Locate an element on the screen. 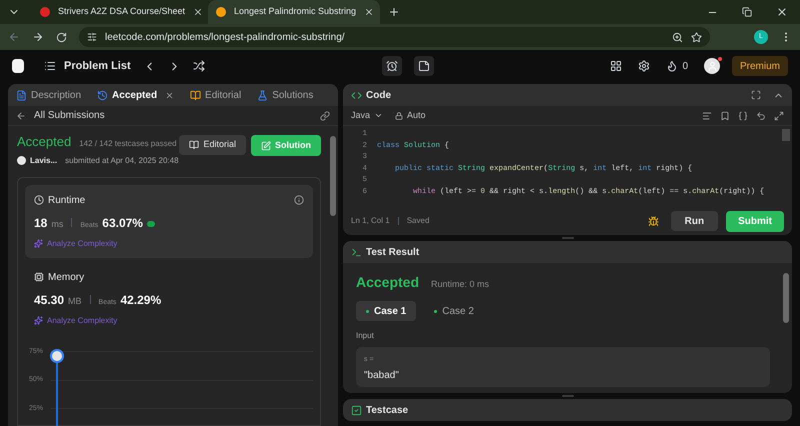 The image size is (800, 426). reset-icon is located at coordinates (761, 115).